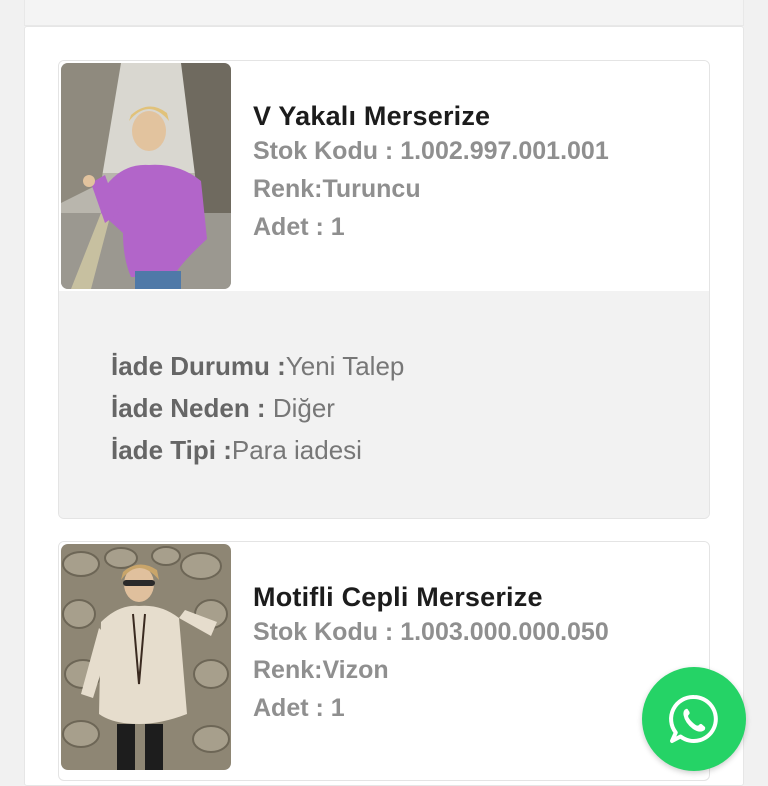 The height and width of the screenshot is (786, 768). I want to click on return-type: İade Tipi :Para iadesi, so click(257, 450).